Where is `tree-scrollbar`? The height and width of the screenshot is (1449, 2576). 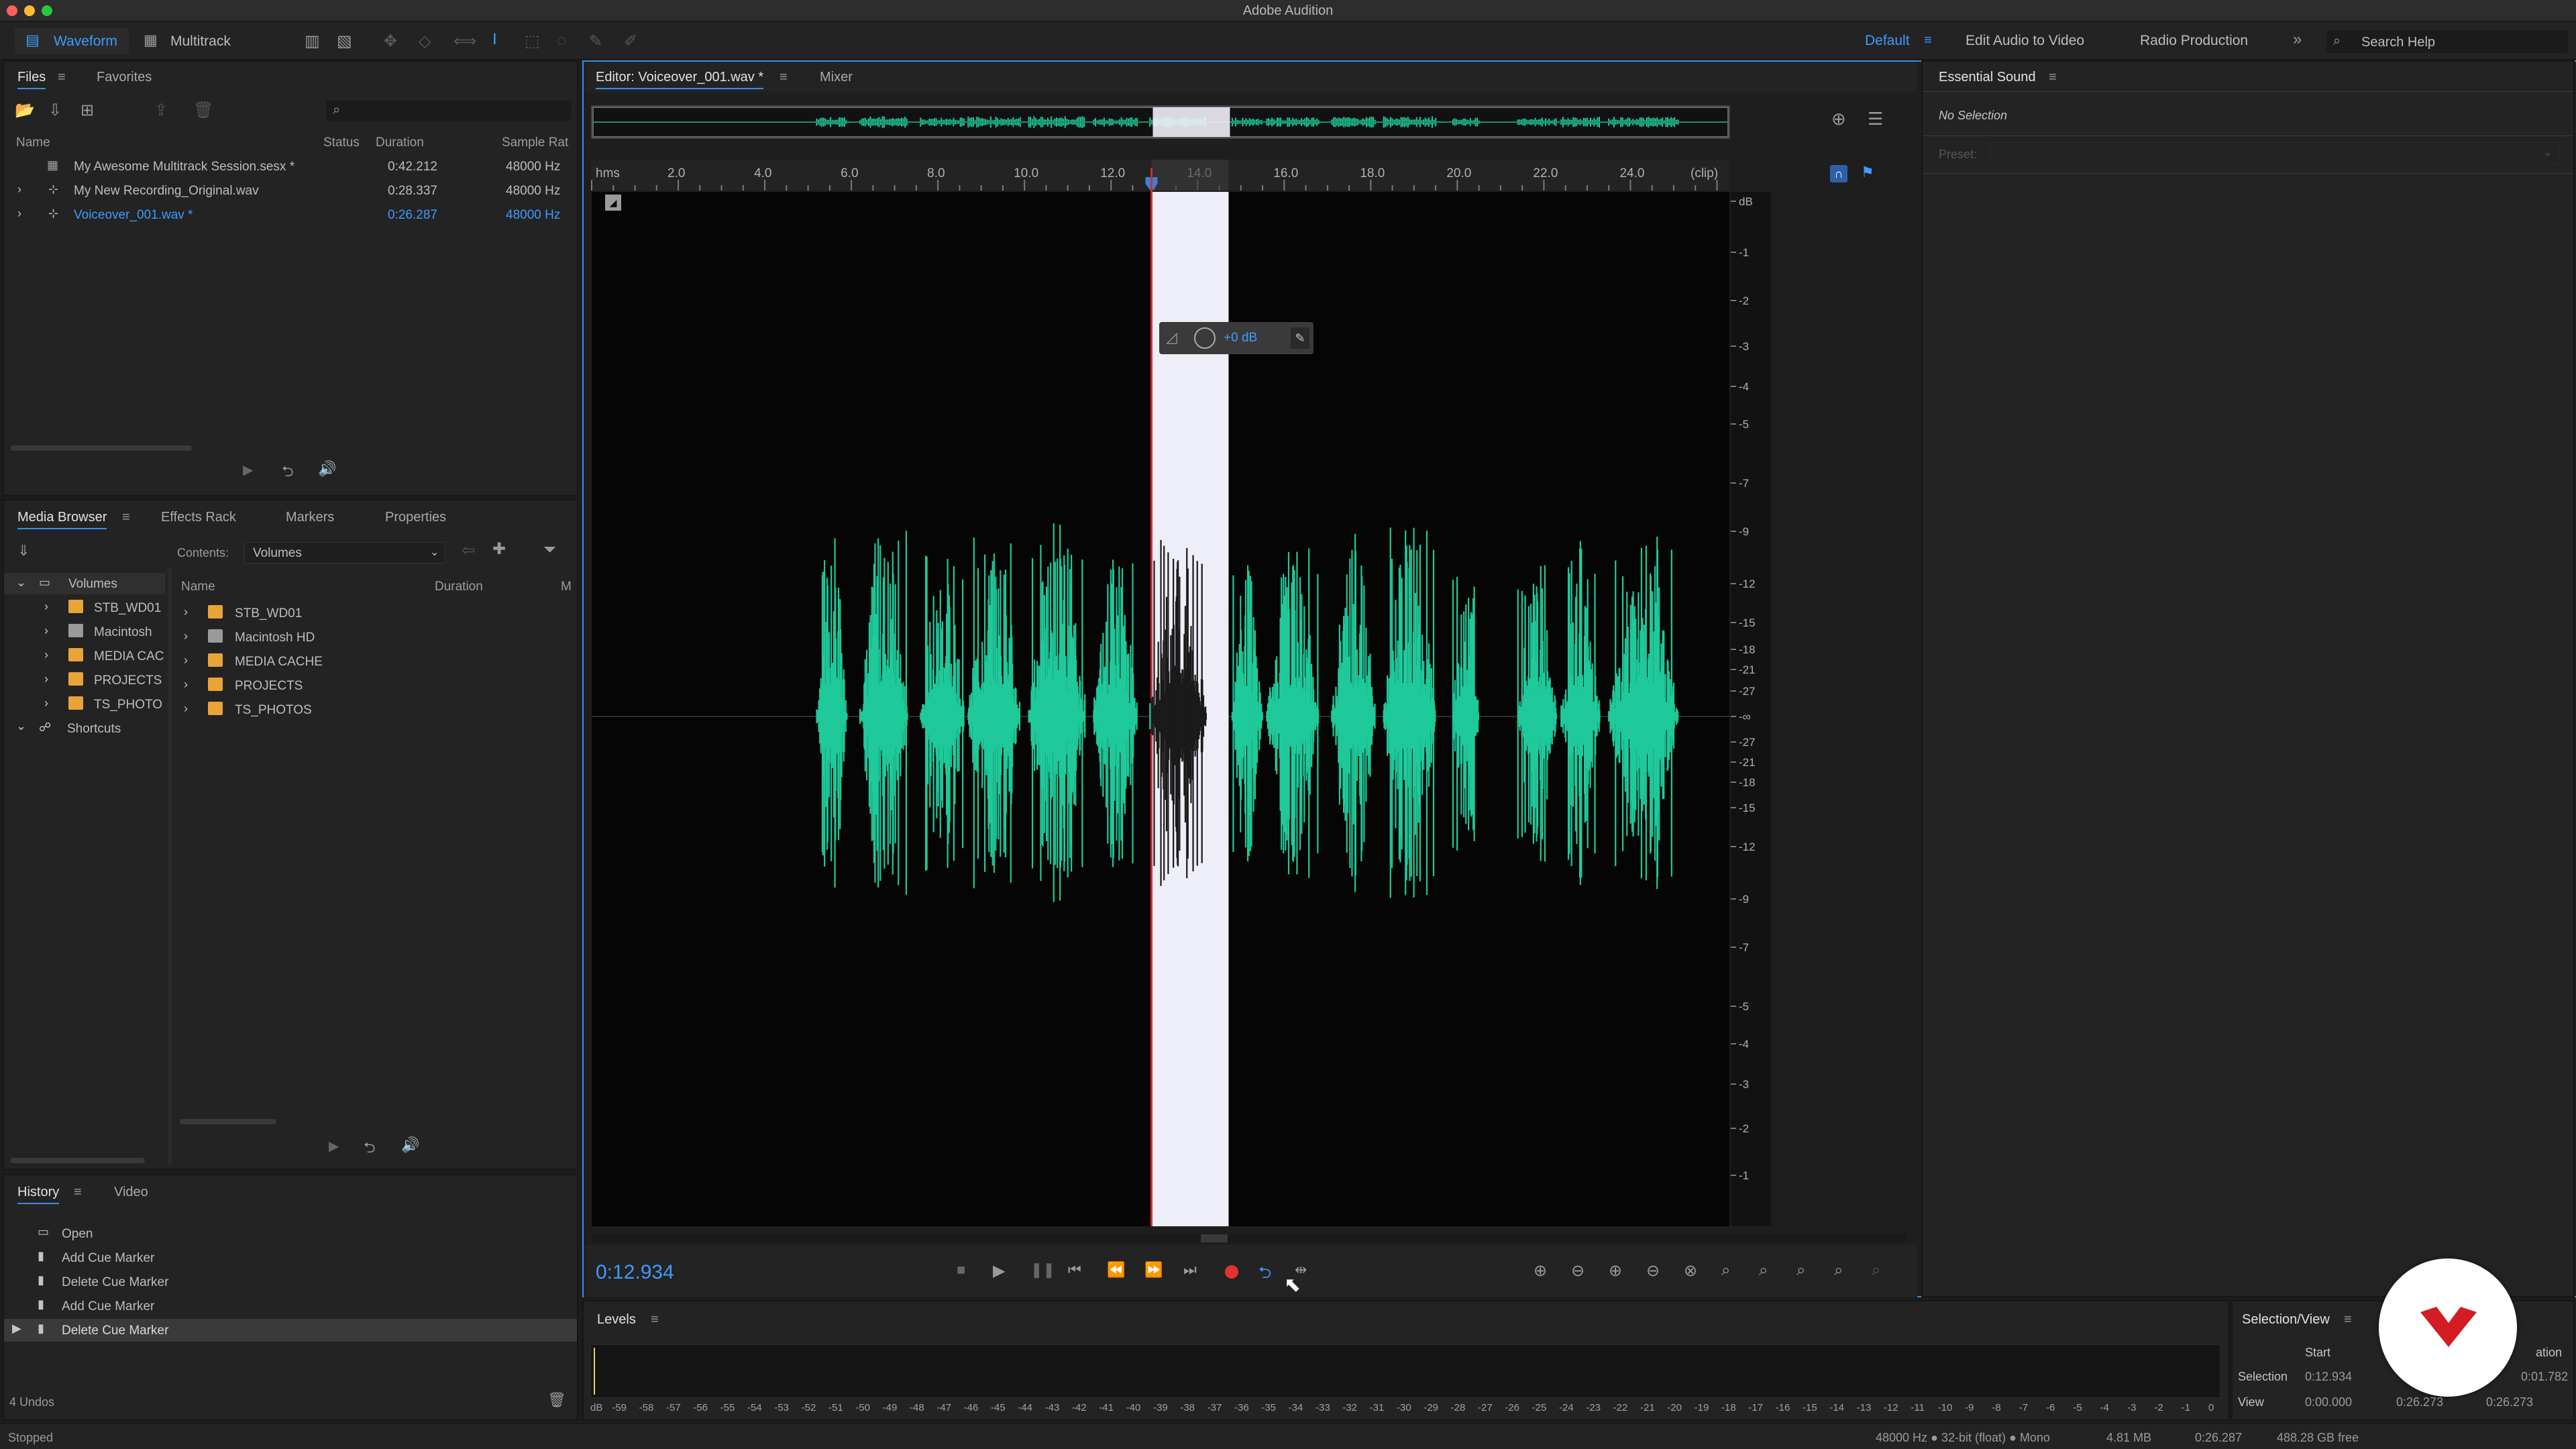
tree-scrollbar is located at coordinates (78, 1160).